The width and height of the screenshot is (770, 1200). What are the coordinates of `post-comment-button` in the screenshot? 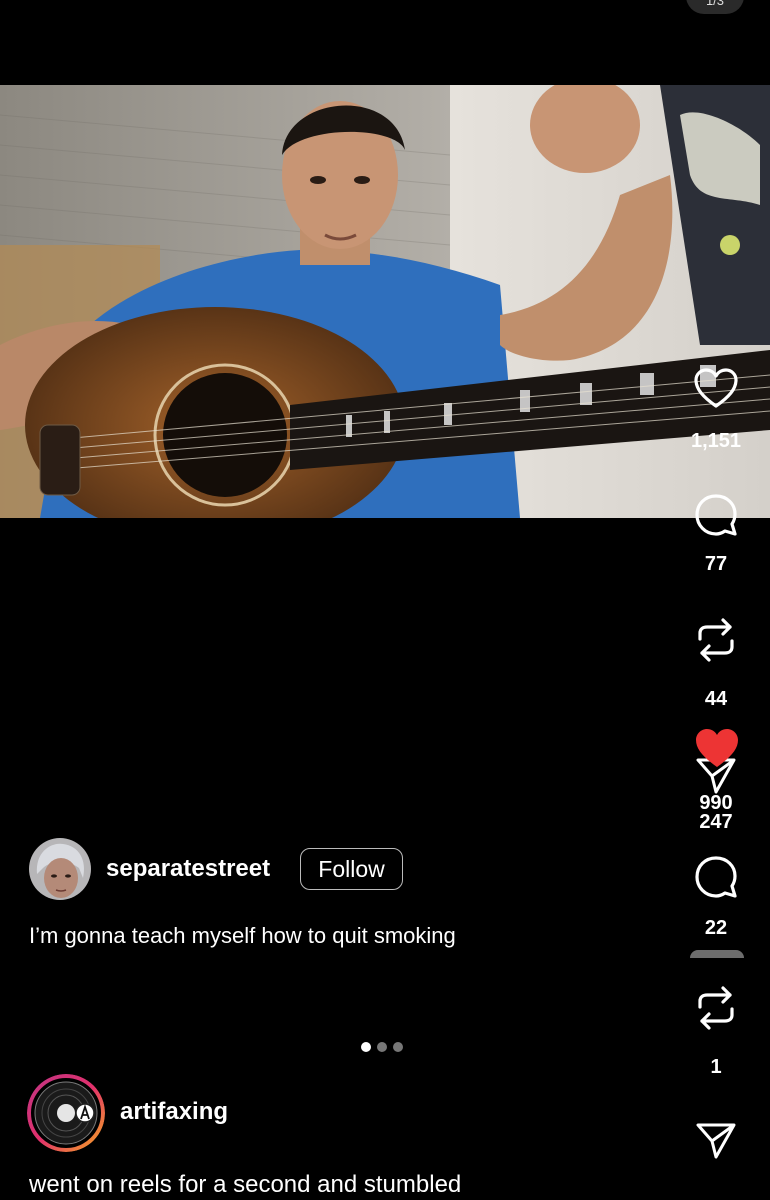 It's located at (716, 877).